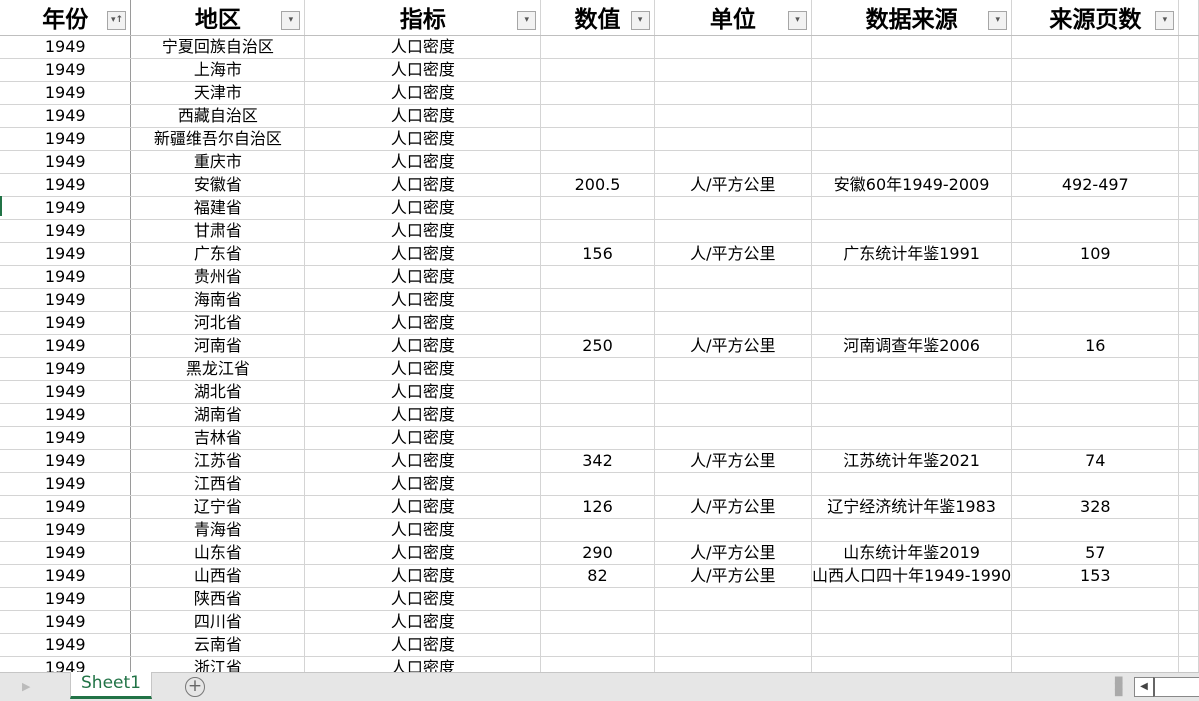 Image resolution: width=1199 pixels, height=701 pixels. What do you see at coordinates (597, 553) in the screenshot?
I see `cell: 290` at bounding box center [597, 553].